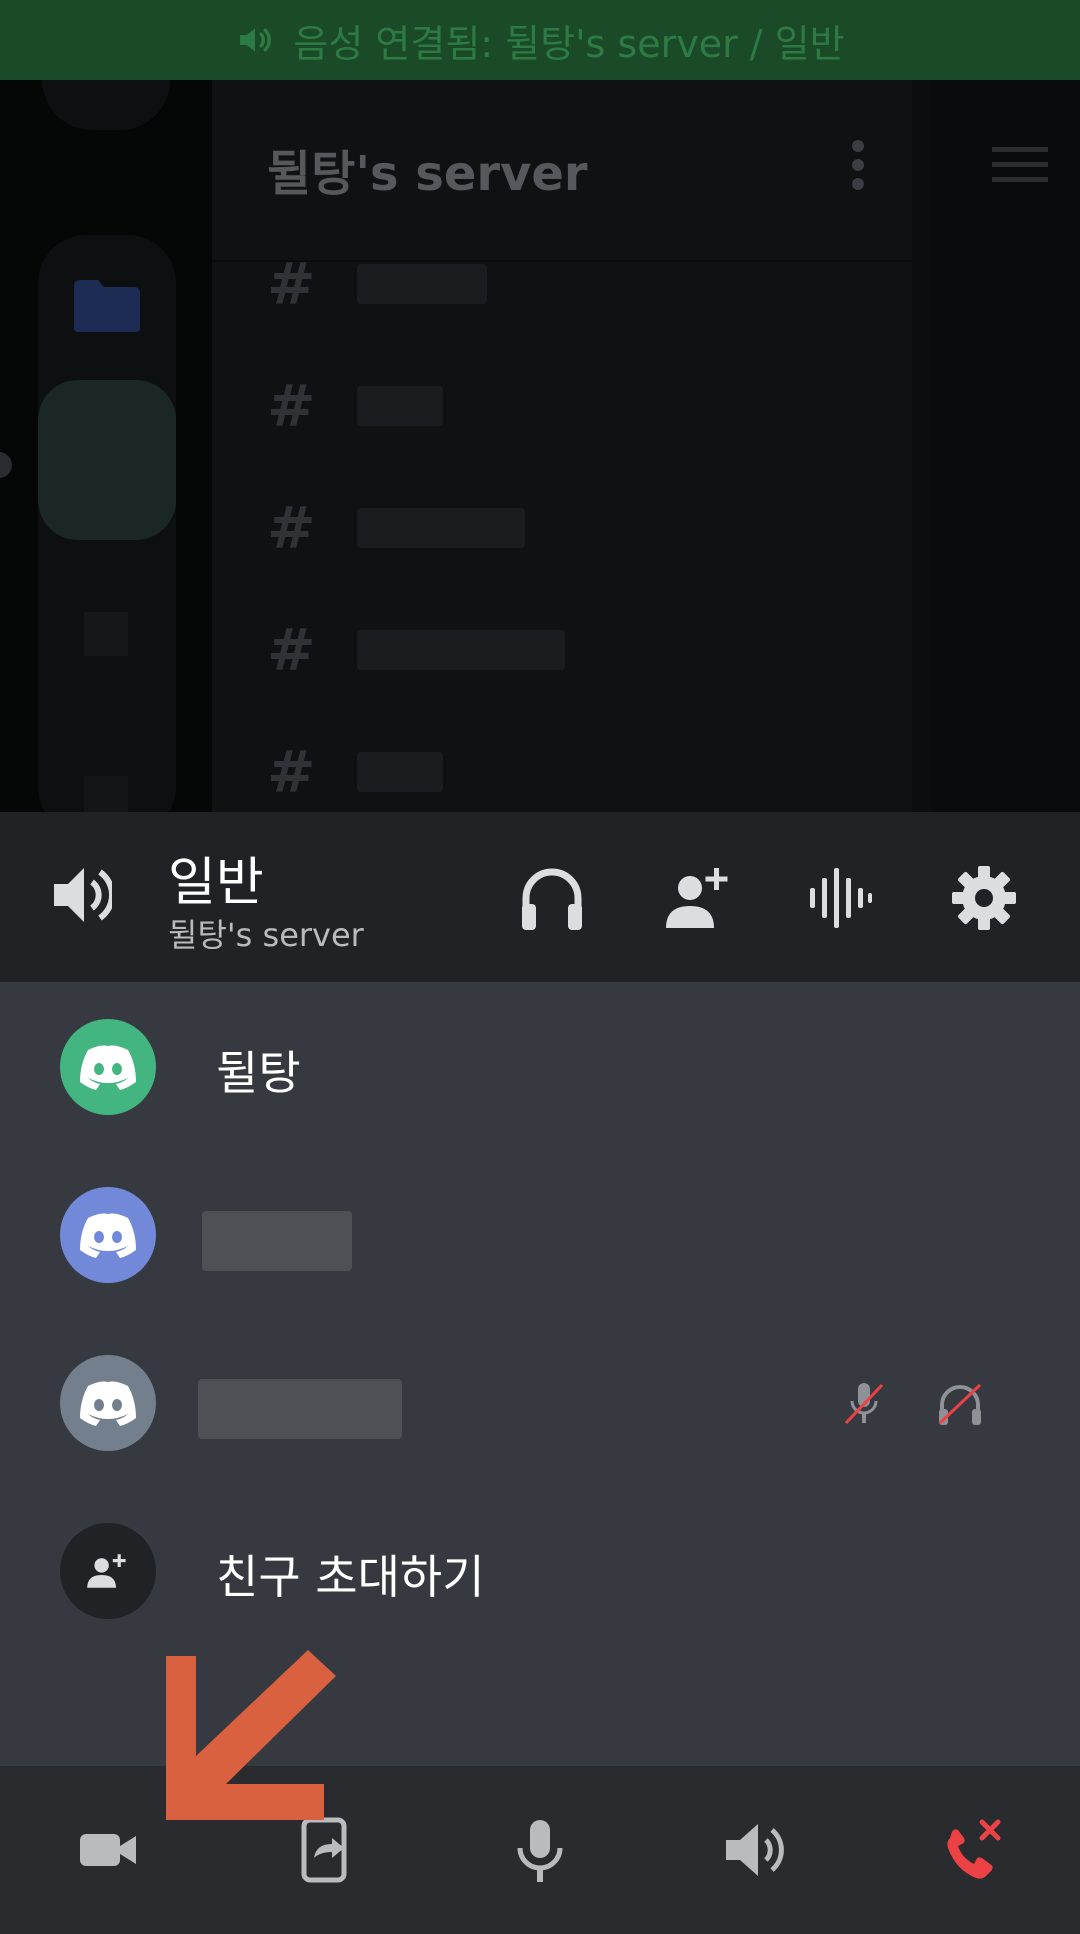 The image size is (1080, 1934). I want to click on voice-connected-banner: 음성 연결됨: 뒬탕's server / 일반, so click(540, 40).